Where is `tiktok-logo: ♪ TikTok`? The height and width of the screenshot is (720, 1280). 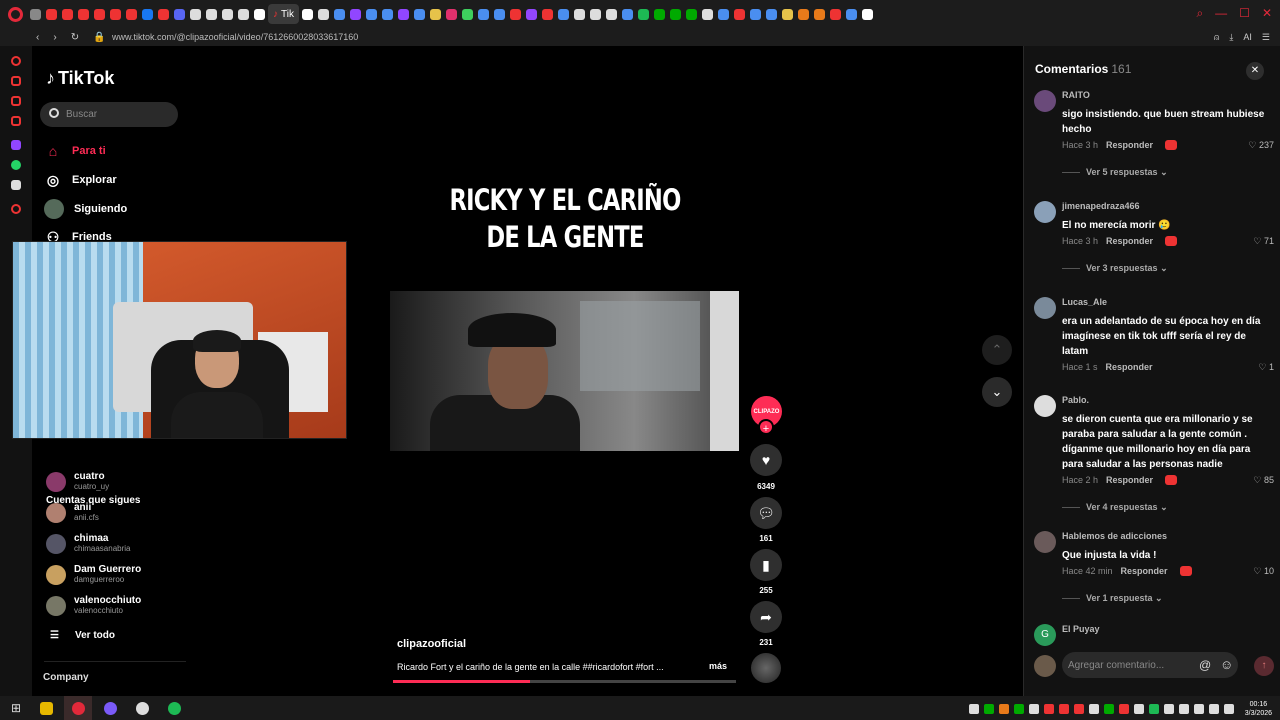 tiktok-logo: ♪ TikTok is located at coordinates (80, 78).